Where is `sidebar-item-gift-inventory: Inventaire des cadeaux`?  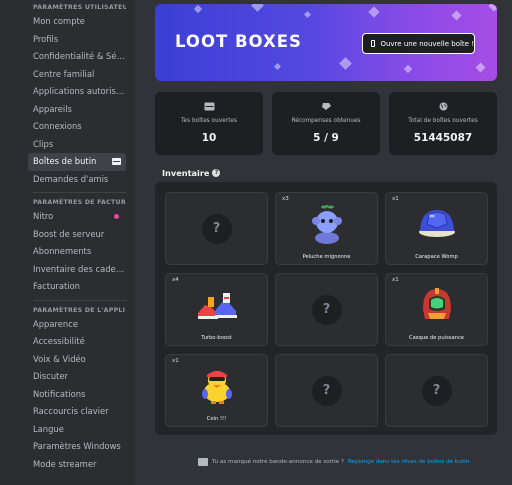 sidebar-item-gift-inventory: Inventaire des cadeaux is located at coordinates (77, 270).